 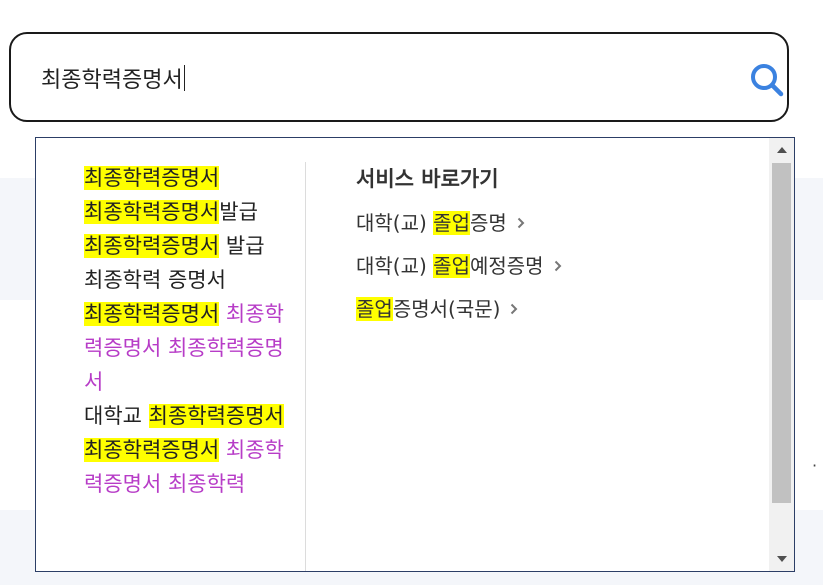 I want to click on item-text: 최종학력 증명서, so click(x=155, y=280).